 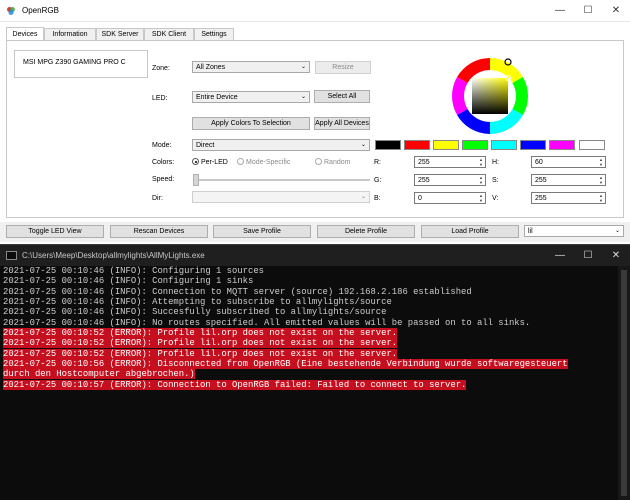 I want to click on g-input: 255 ▲ ▼, so click(x=450, y=180).